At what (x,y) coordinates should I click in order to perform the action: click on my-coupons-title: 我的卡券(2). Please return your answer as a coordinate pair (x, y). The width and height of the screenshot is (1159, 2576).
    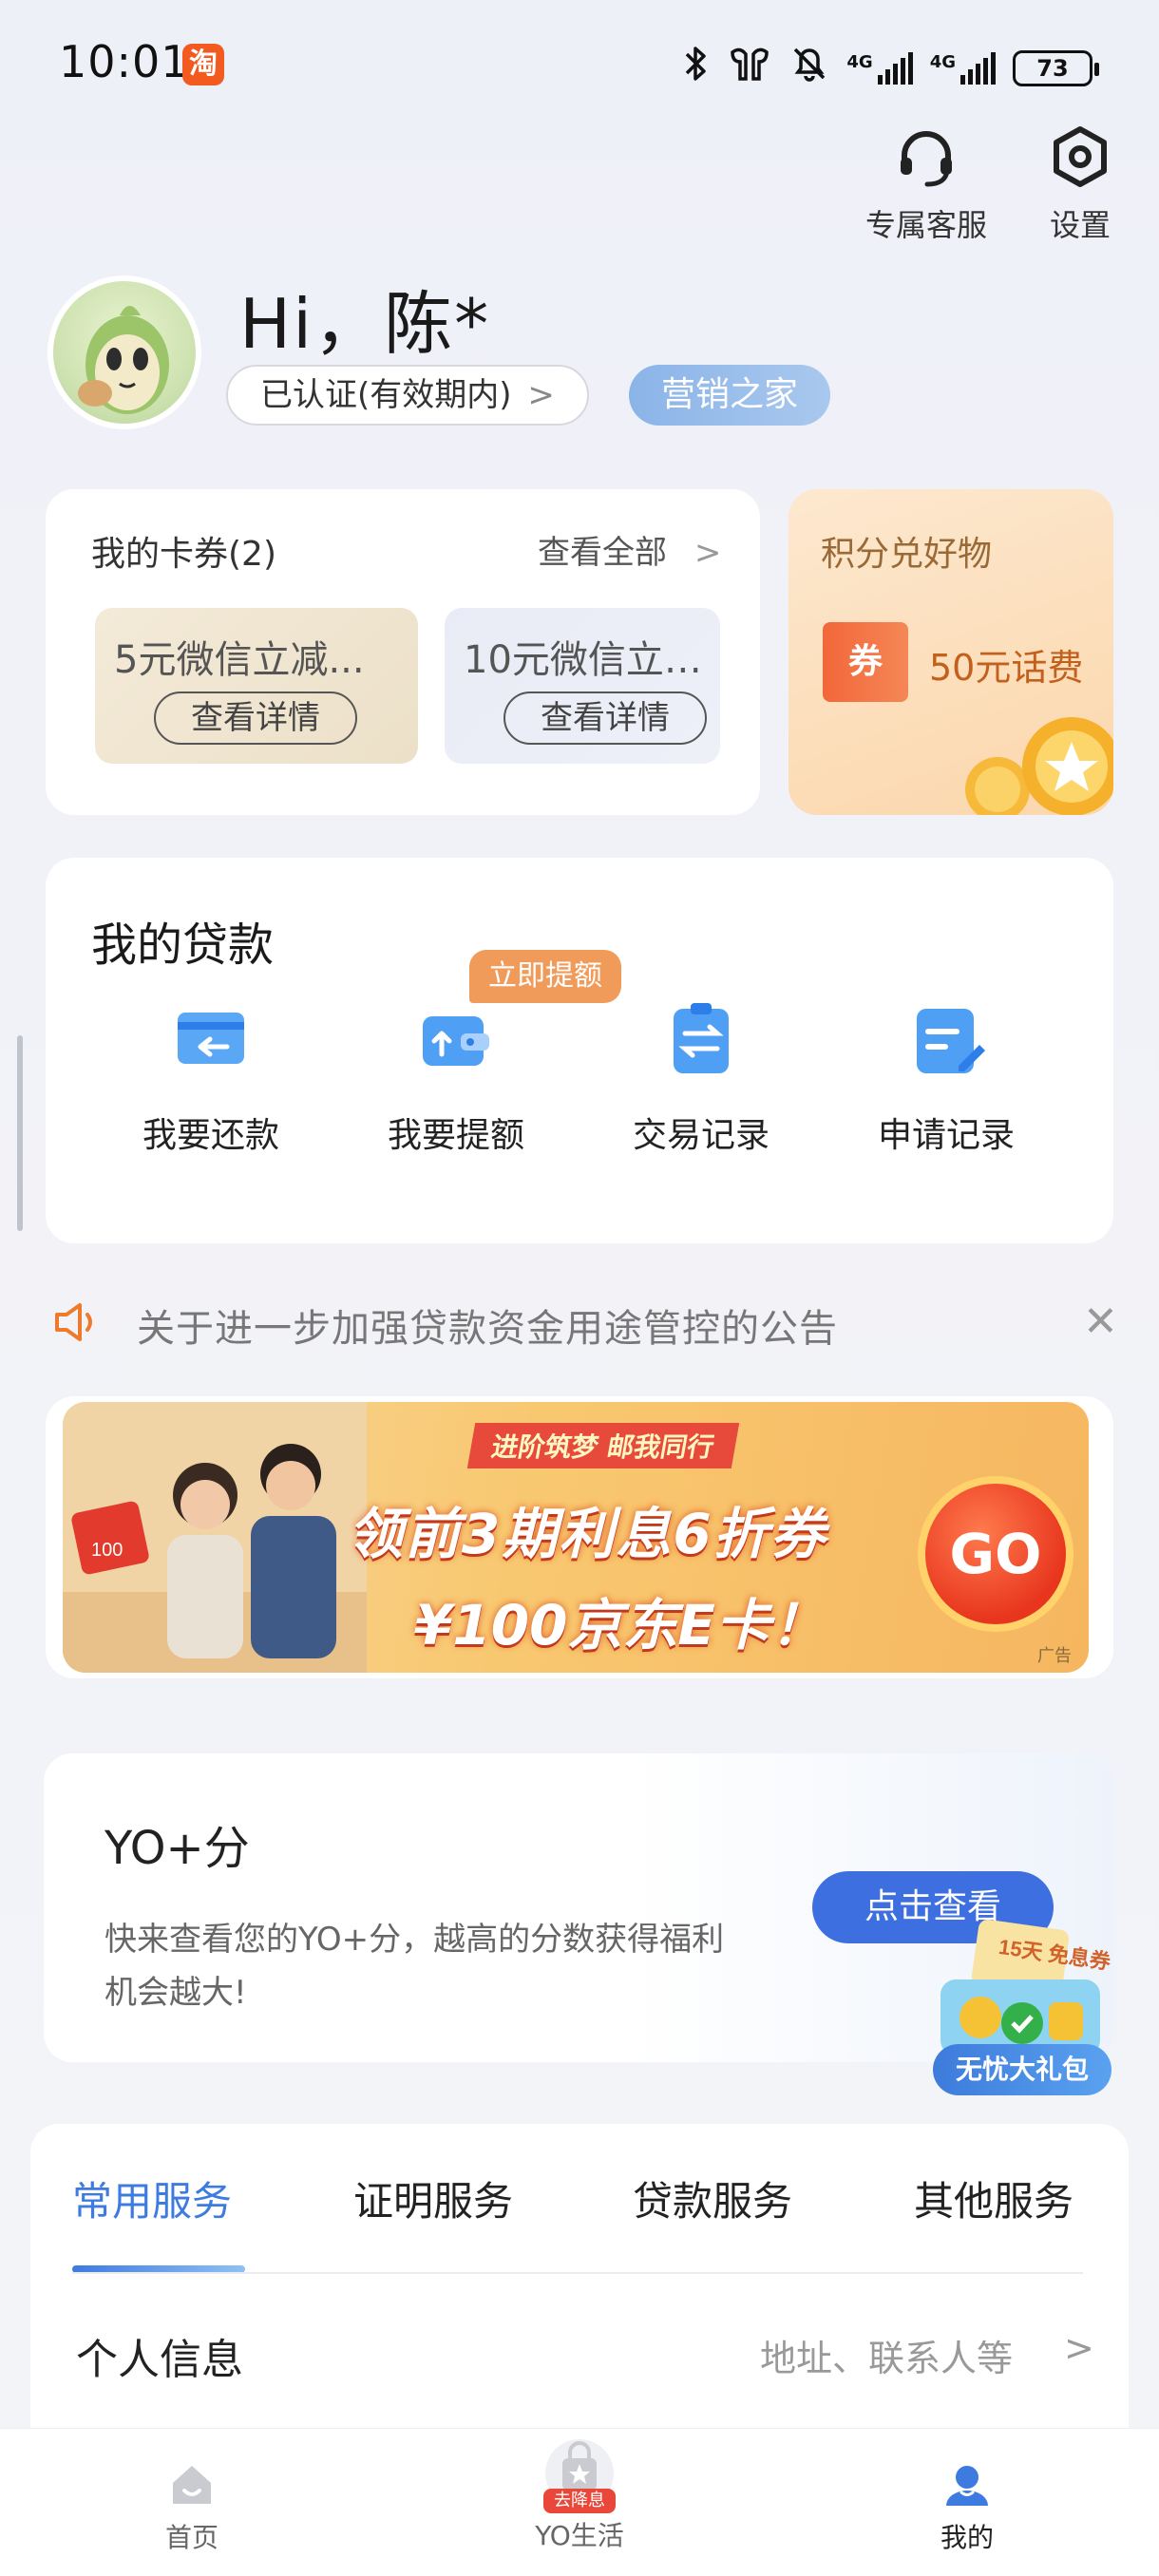
    Looking at the image, I should click on (183, 554).